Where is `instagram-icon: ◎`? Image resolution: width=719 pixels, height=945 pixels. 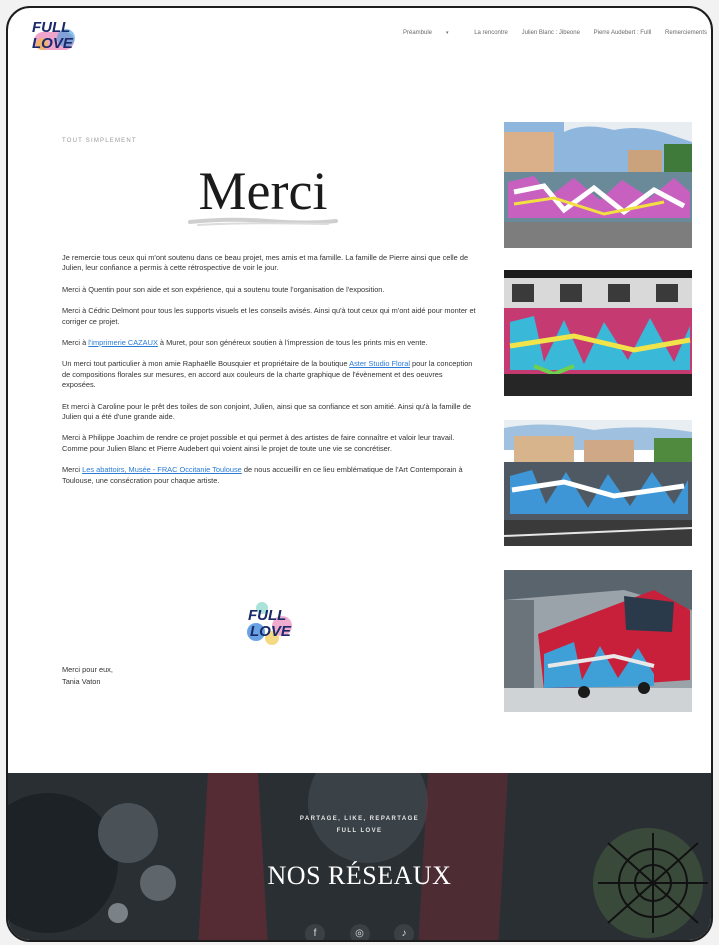
instagram-icon: ◎ is located at coordinates (359, 932).